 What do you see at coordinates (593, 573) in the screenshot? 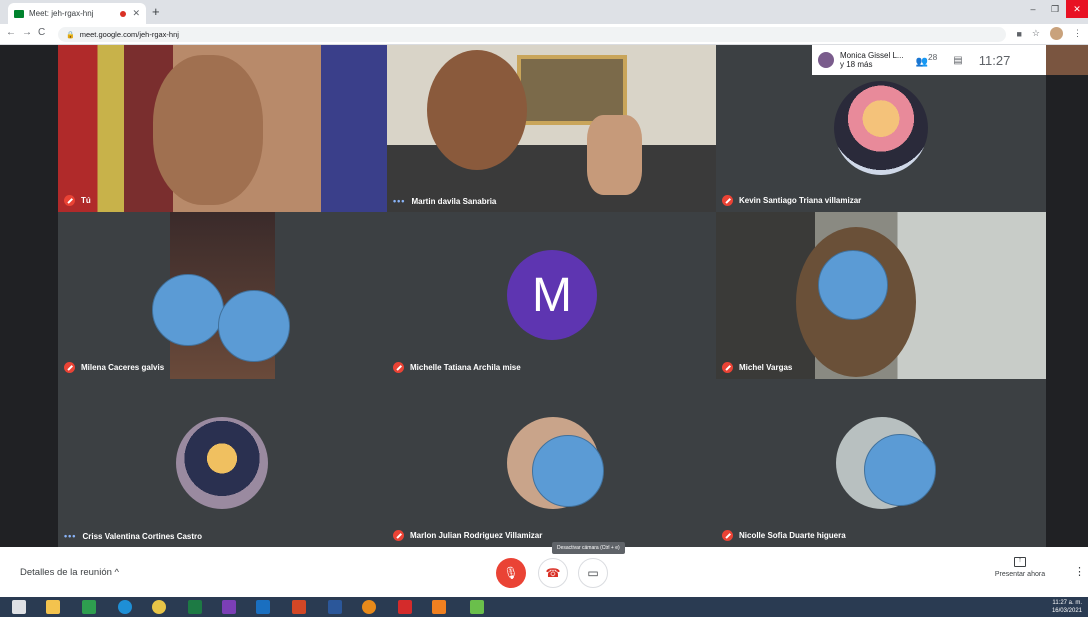
I see `camera-toggle-button: ▭` at bounding box center [593, 573].